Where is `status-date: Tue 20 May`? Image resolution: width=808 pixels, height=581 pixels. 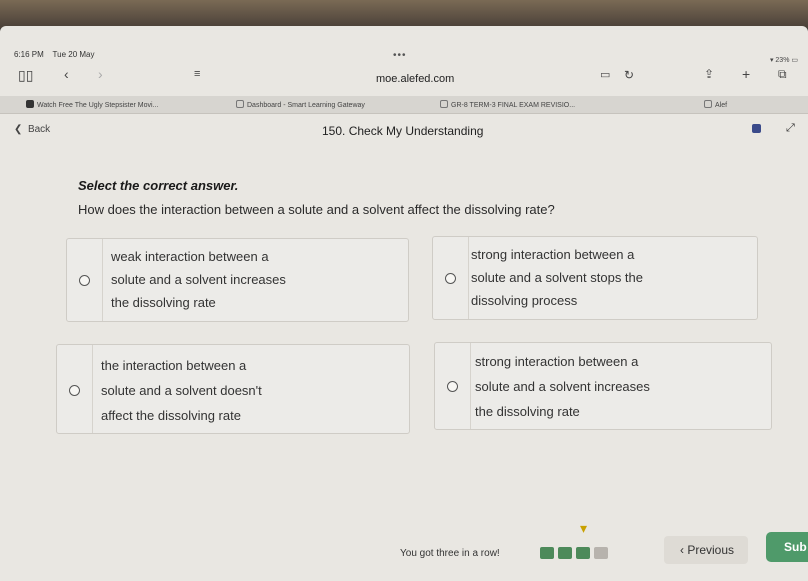 status-date: Tue 20 May is located at coordinates (73, 54).